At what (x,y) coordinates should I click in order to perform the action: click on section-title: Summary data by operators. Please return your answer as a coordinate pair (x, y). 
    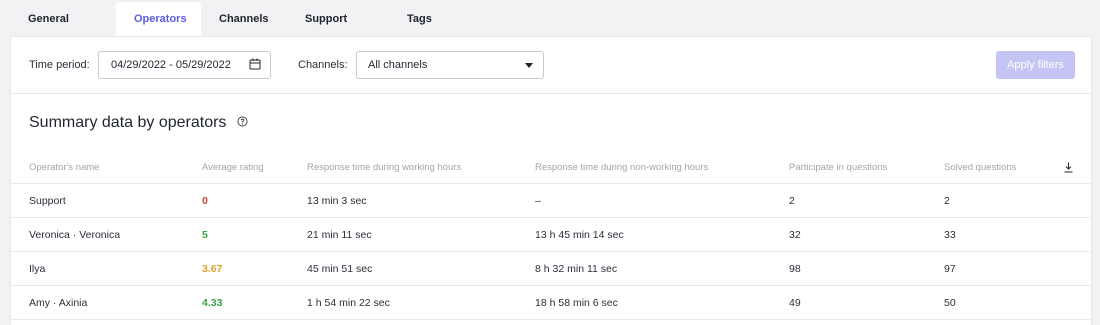
    Looking at the image, I should click on (128, 122).